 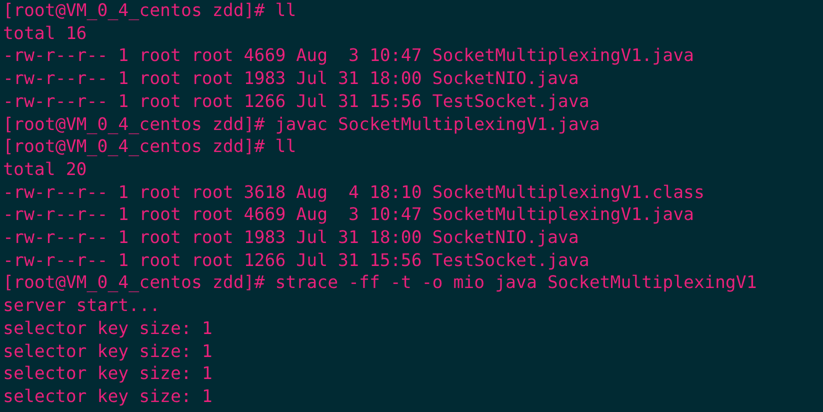 What do you see at coordinates (380, 284) in the screenshot?
I see `terminal-line: [root@VM_0_4_centos zdd]# strace -ff -t -o mio java SocketMultiplexingV1` at bounding box center [380, 284].